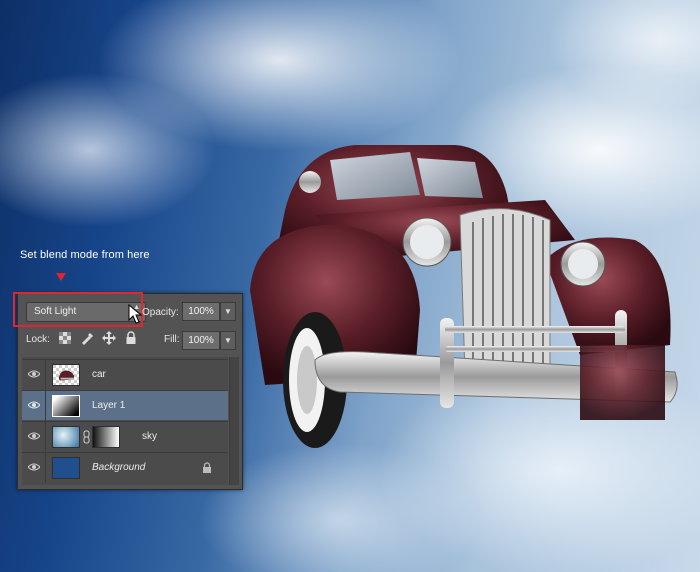 The height and width of the screenshot is (572, 700). Describe the element at coordinates (207, 467) in the screenshot. I see `padlock-icon` at that location.